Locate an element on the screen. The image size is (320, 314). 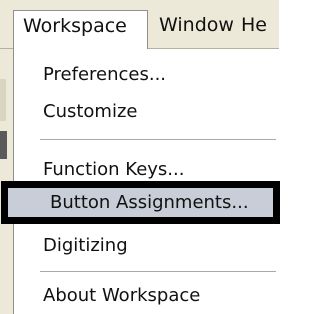
menu-workspace: Workspace is located at coordinates (80, 30).